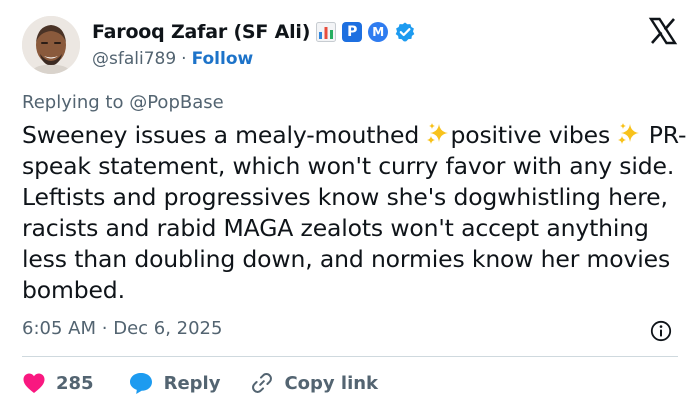 Image resolution: width=700 pixels, height=410 pixels. I want to click on reply-label: Reply, so click(192, 383).